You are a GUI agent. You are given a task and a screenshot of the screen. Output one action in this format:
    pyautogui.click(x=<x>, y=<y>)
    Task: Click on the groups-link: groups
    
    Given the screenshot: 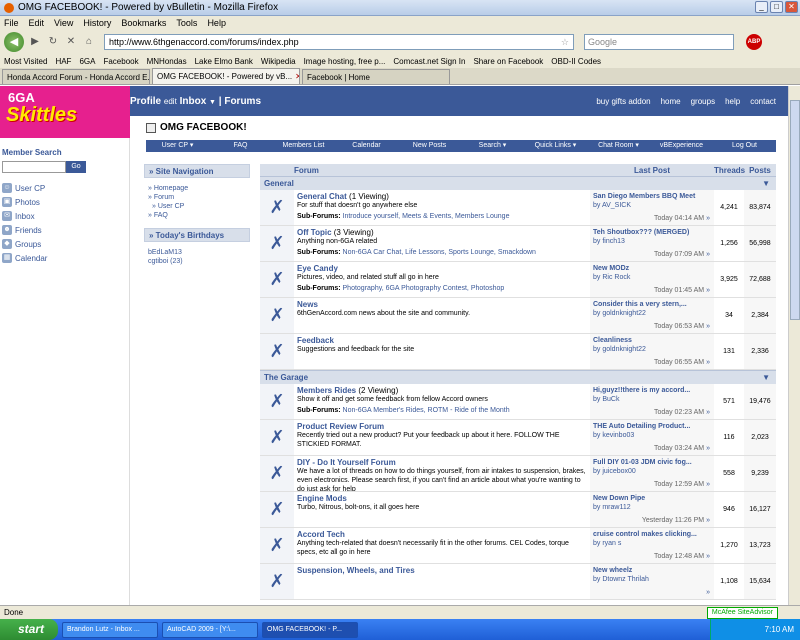 What is the action you would take?
    pyautogui.click(x=703, y=101)
    